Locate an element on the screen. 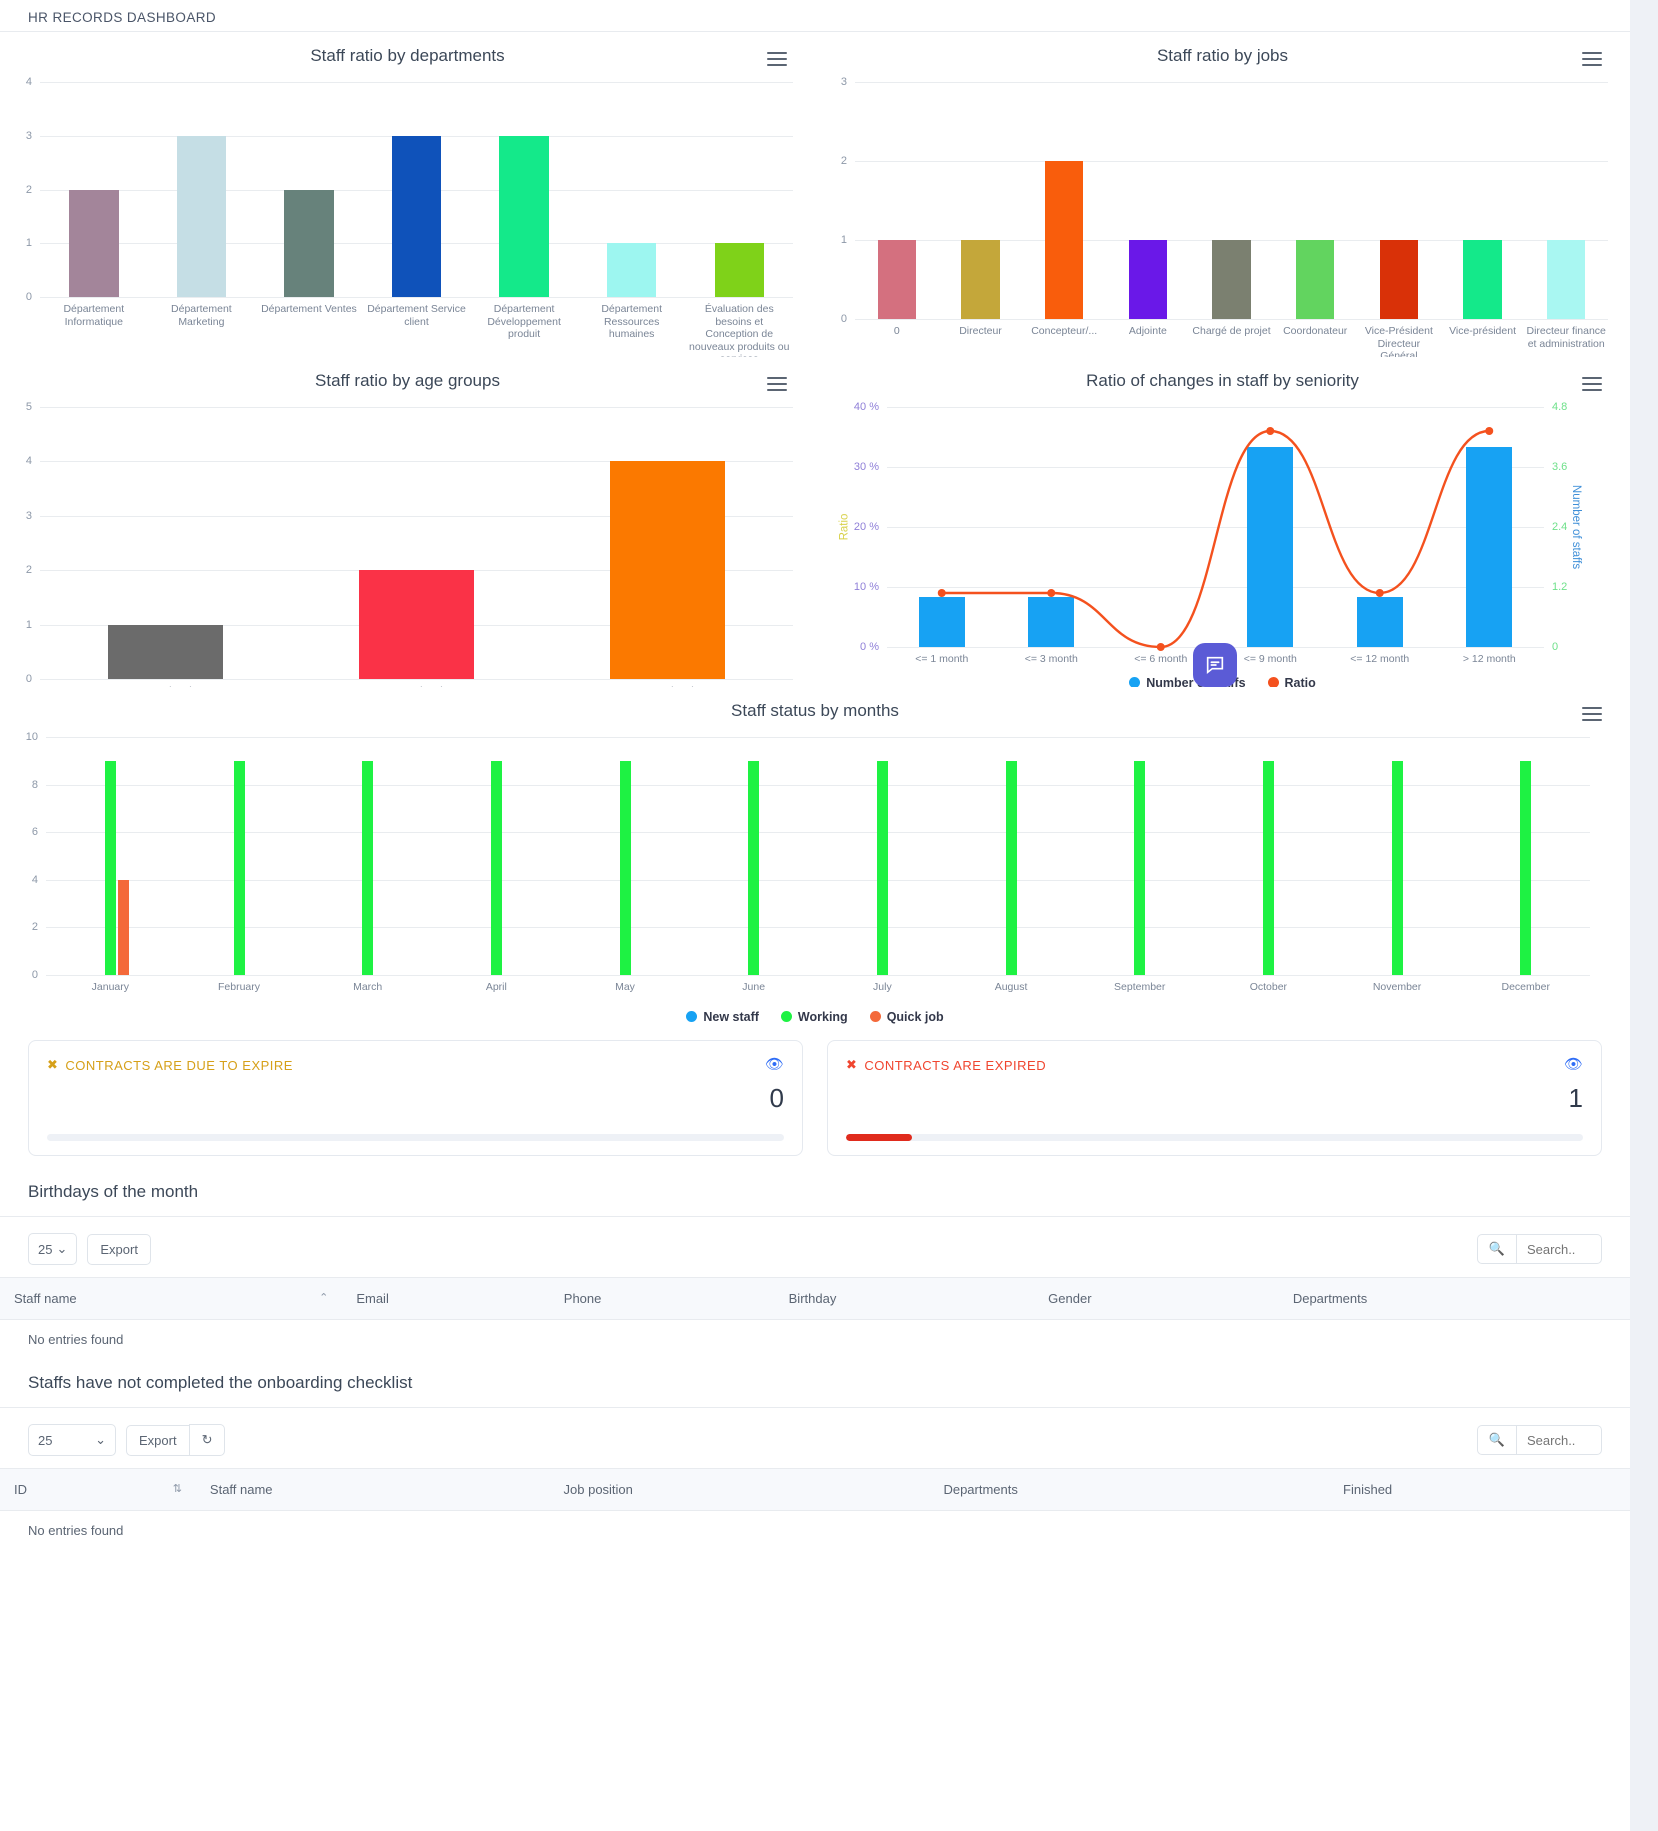 This screenshot has width=1658, height=1831. stat-card-expired-progress is located at coordinates (1214, 1137).